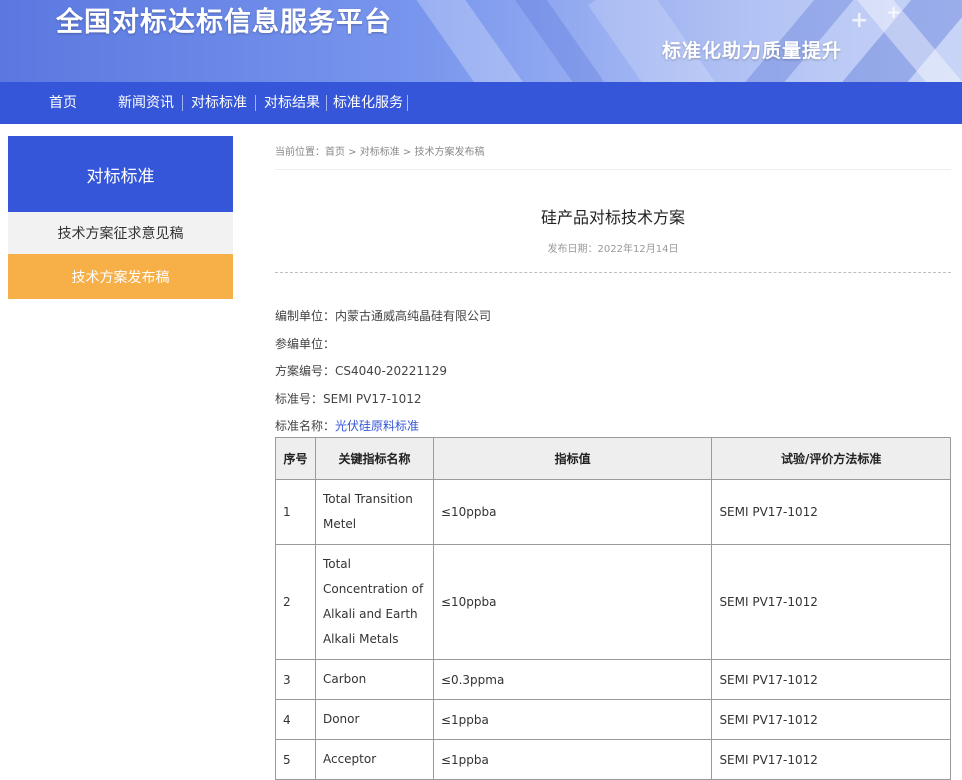  Describe the element at coordinates (613, 153) in the screenshot. I see `breadcrumb: 当前位置：首页 > 对标标准 > 技术方案发布稿` at that location.